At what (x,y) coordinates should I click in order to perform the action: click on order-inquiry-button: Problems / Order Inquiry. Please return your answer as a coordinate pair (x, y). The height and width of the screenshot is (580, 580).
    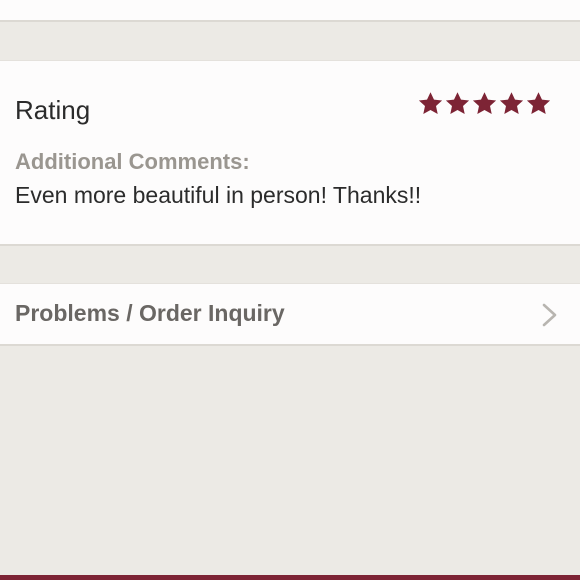
    Looking at the image, I should click on (290, 314).